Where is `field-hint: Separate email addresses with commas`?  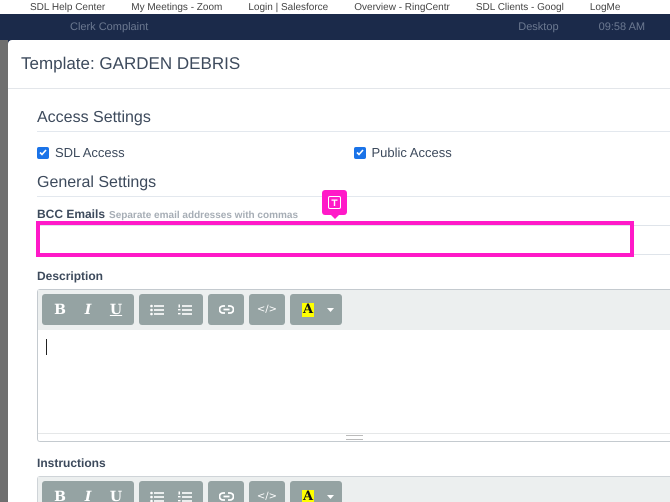 field-hint: Separate email addresses with commas is located at coordinates (203, 215).